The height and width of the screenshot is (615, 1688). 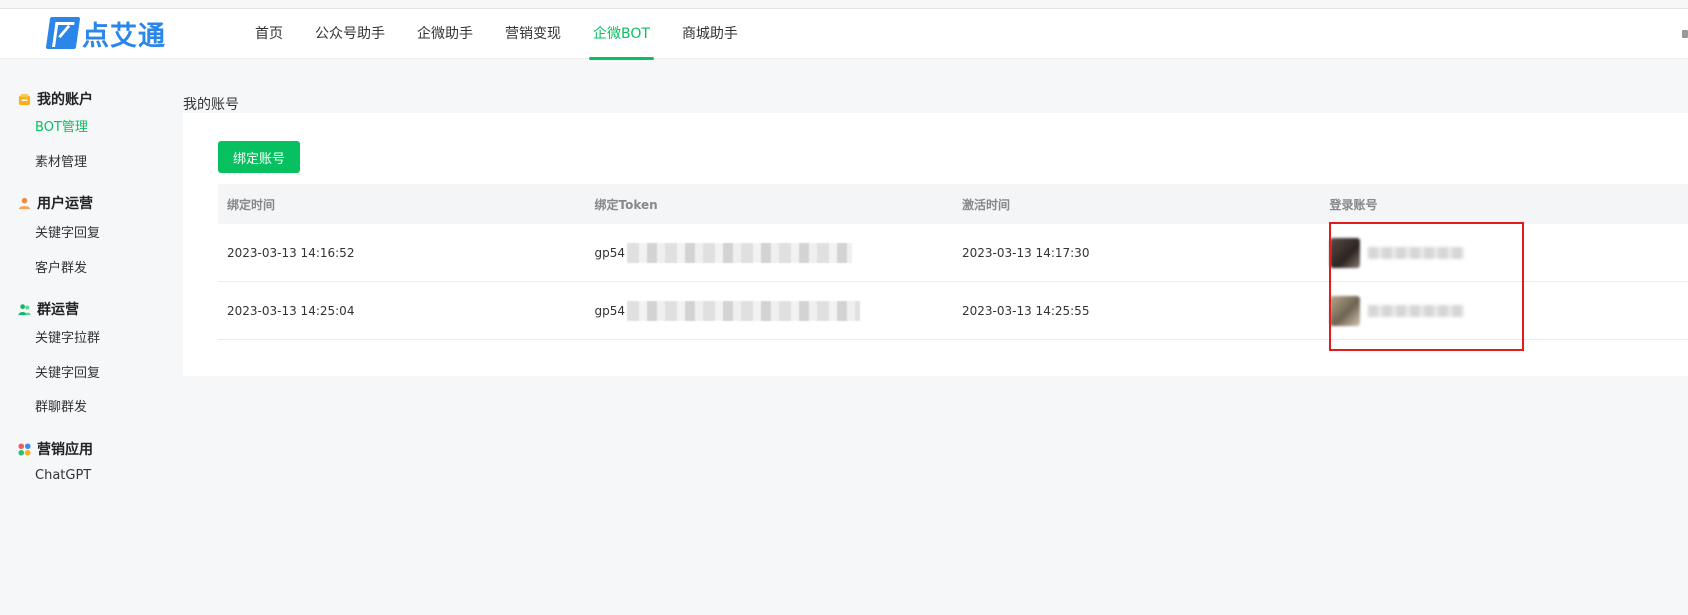 What do you see at coordinates (63, 33) in the screenshot?
I see `logo-icon` at bounding box center [63, 33].